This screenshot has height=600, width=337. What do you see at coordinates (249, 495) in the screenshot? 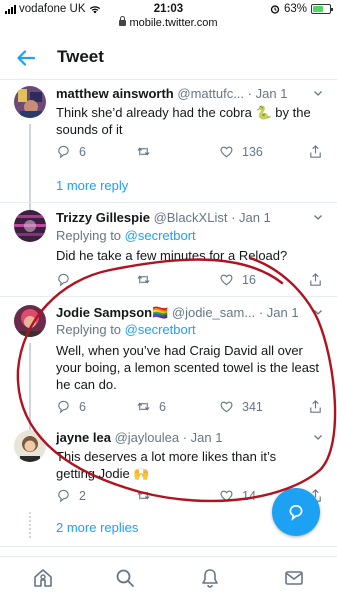
I see `like-count: 14` at bounding box center [249, 495].